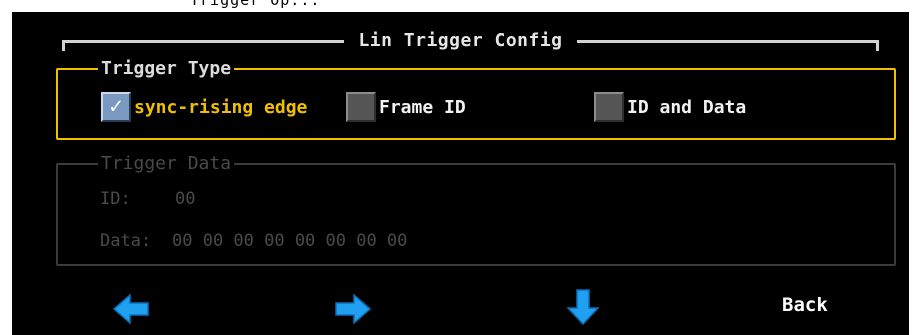 The height and width of the screenshot is (335, 921). I want to click on option-frame-id: Frame ID, so click(406, 107).